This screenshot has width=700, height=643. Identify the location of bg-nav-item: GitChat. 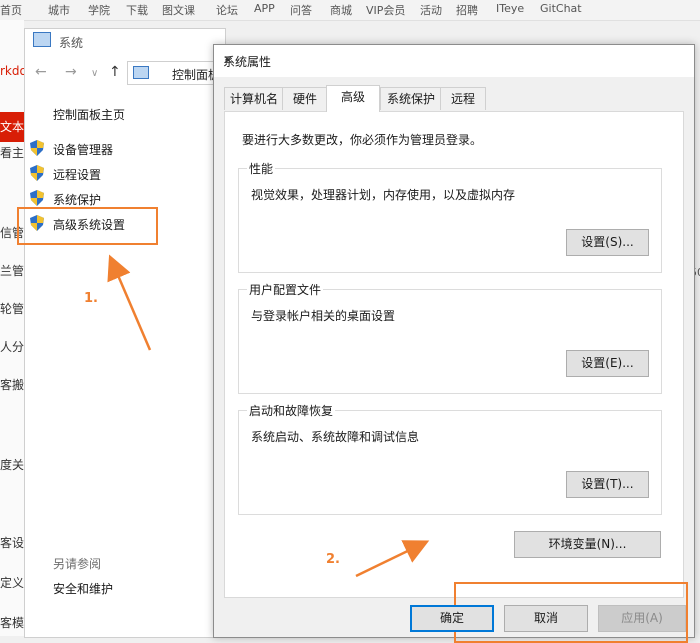
(561, 8).